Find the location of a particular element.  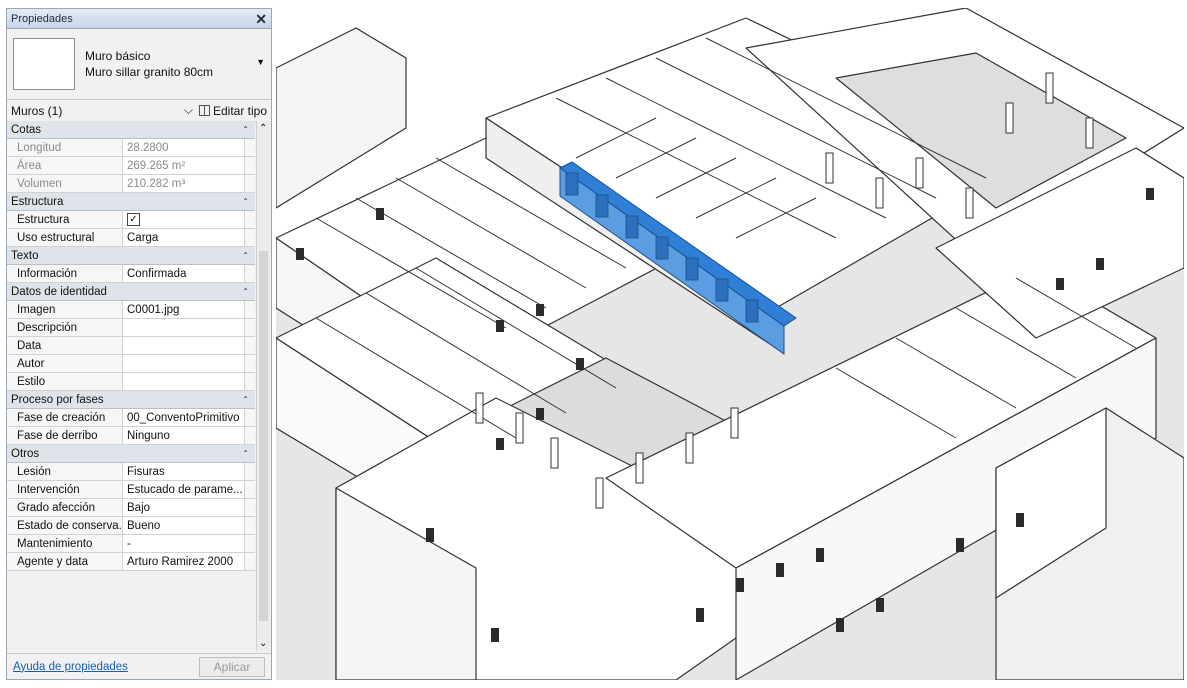

property-row: Mantenimiento - is located at coordinates (131, 544).